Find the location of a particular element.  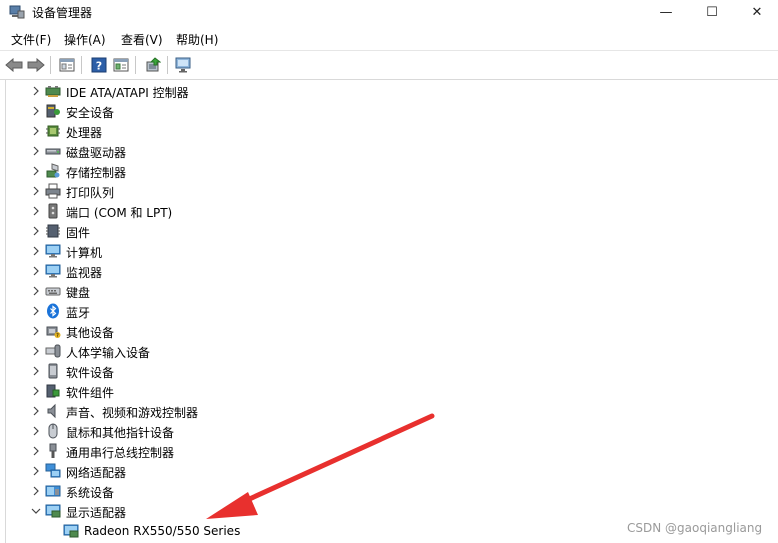

help-button: ? is located at coordinates (99, 65).